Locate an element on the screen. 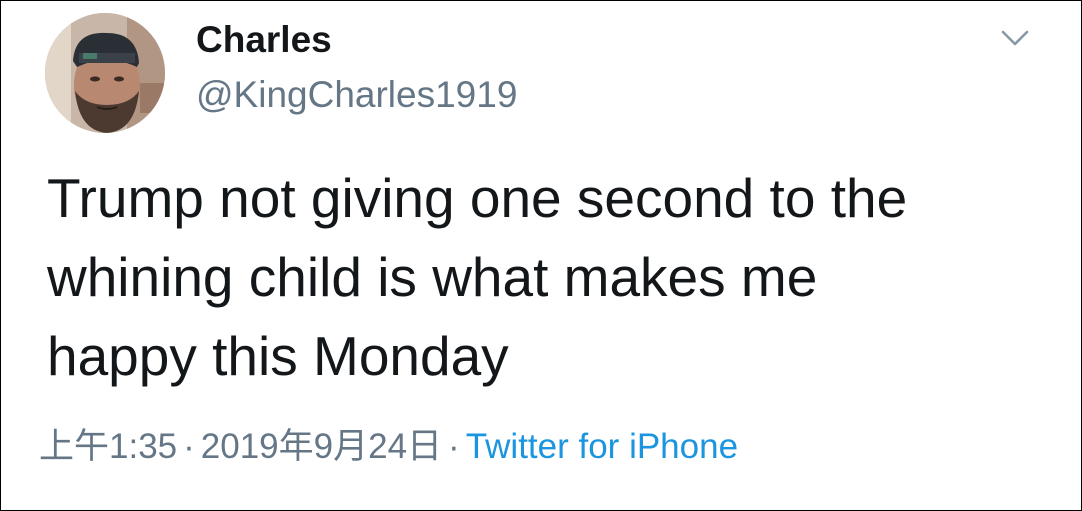 This screenshot has height=511, width=1082. tweet-text-line: happy this Monday is located at coordinates (278, 356).